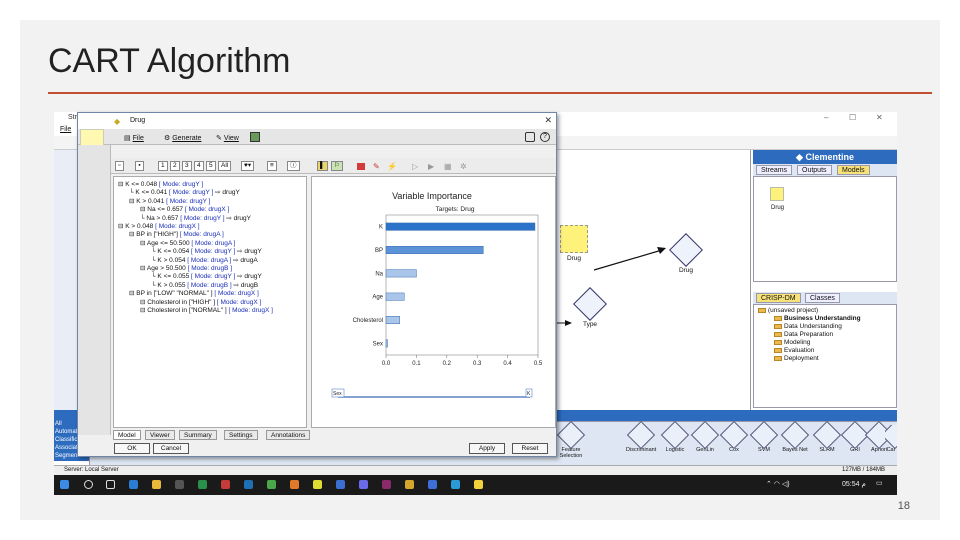 The image size is (960, 540). I want to click on minimize-icon: –, so click(826, 117).